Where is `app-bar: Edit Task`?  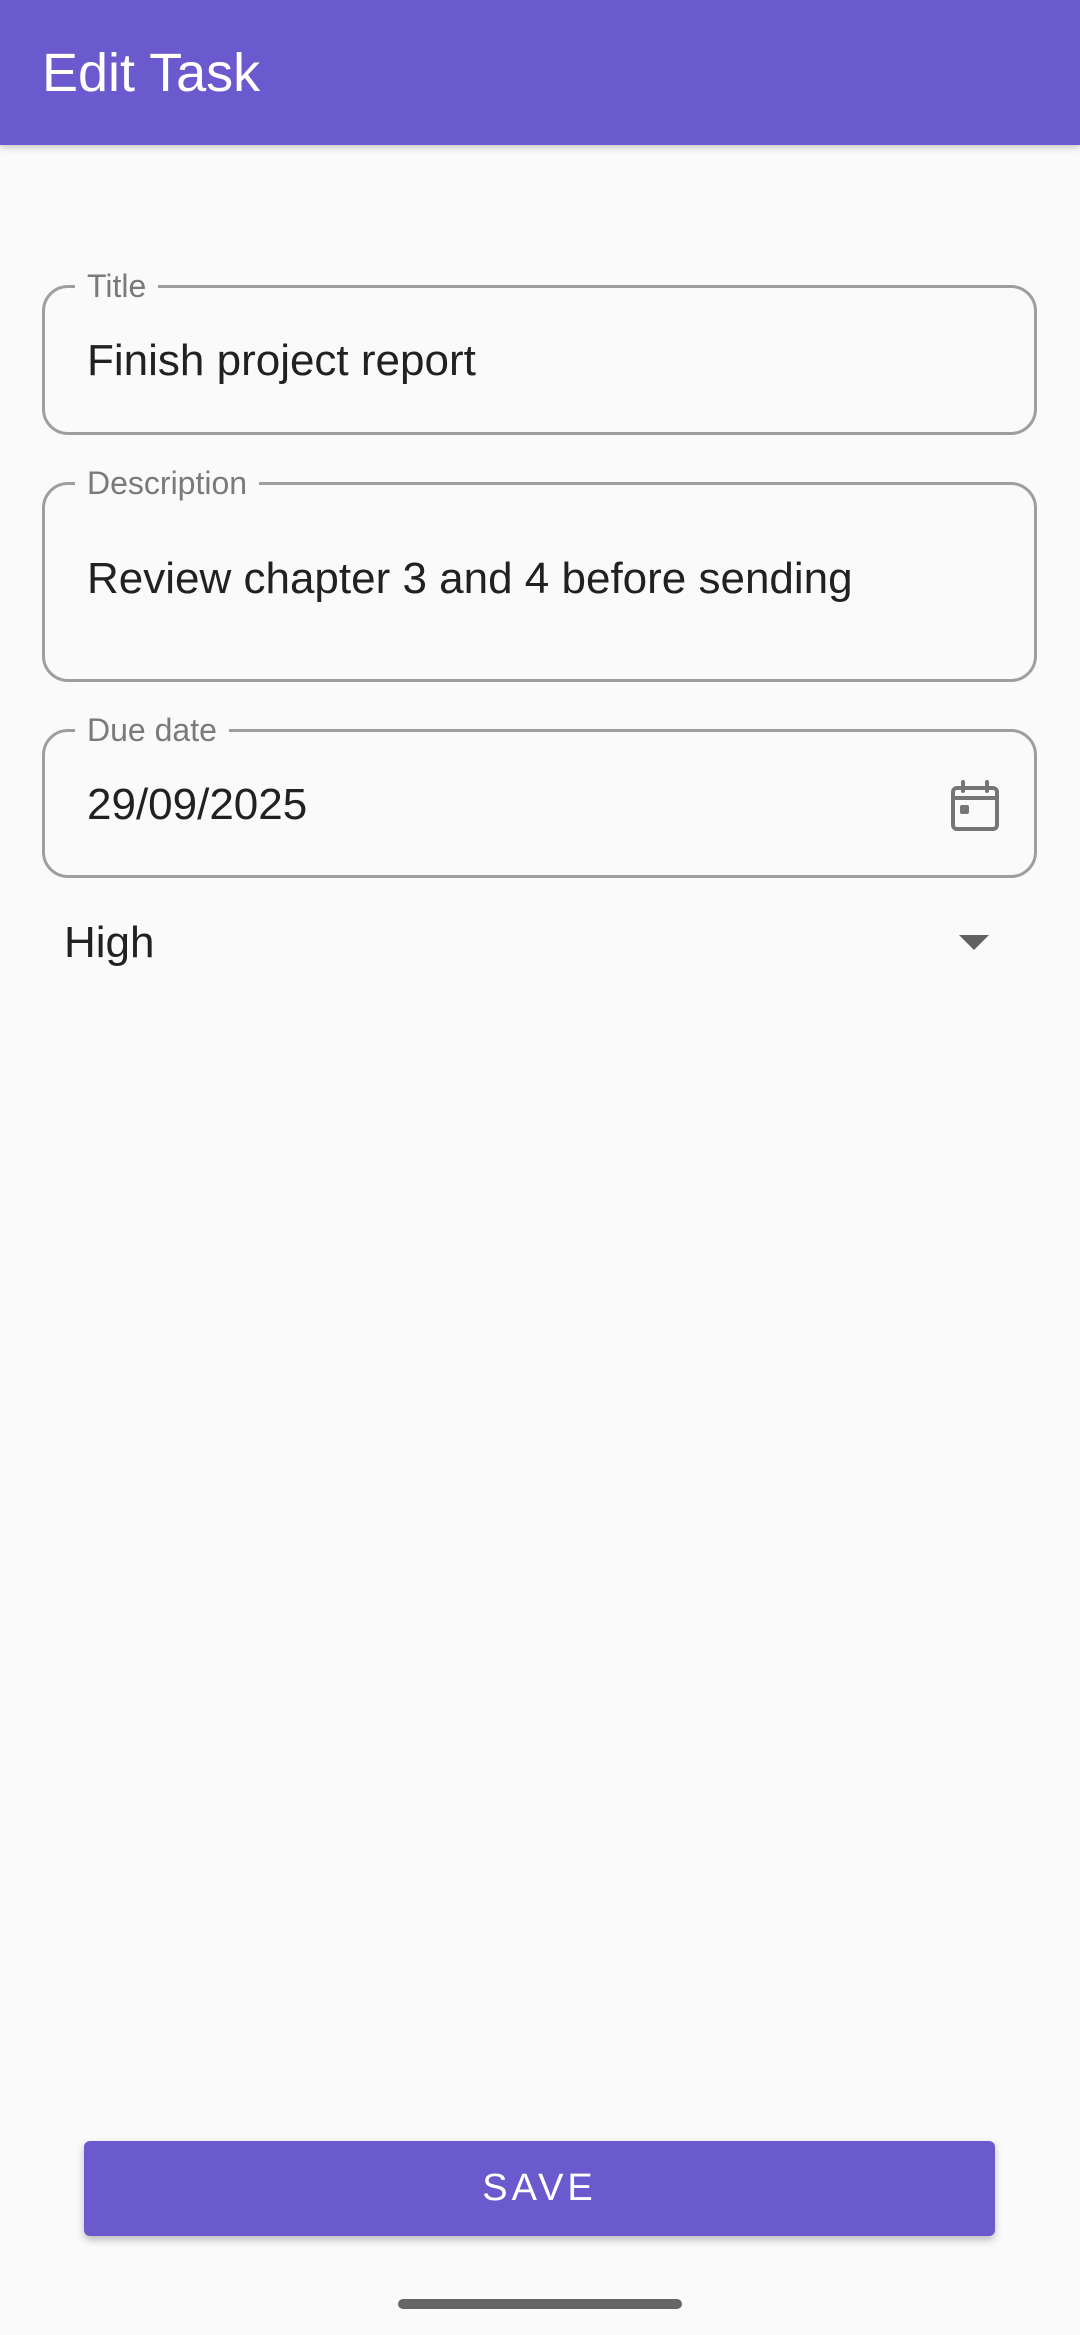
app-bar: Edit Task is located at coordinates (540, 72).